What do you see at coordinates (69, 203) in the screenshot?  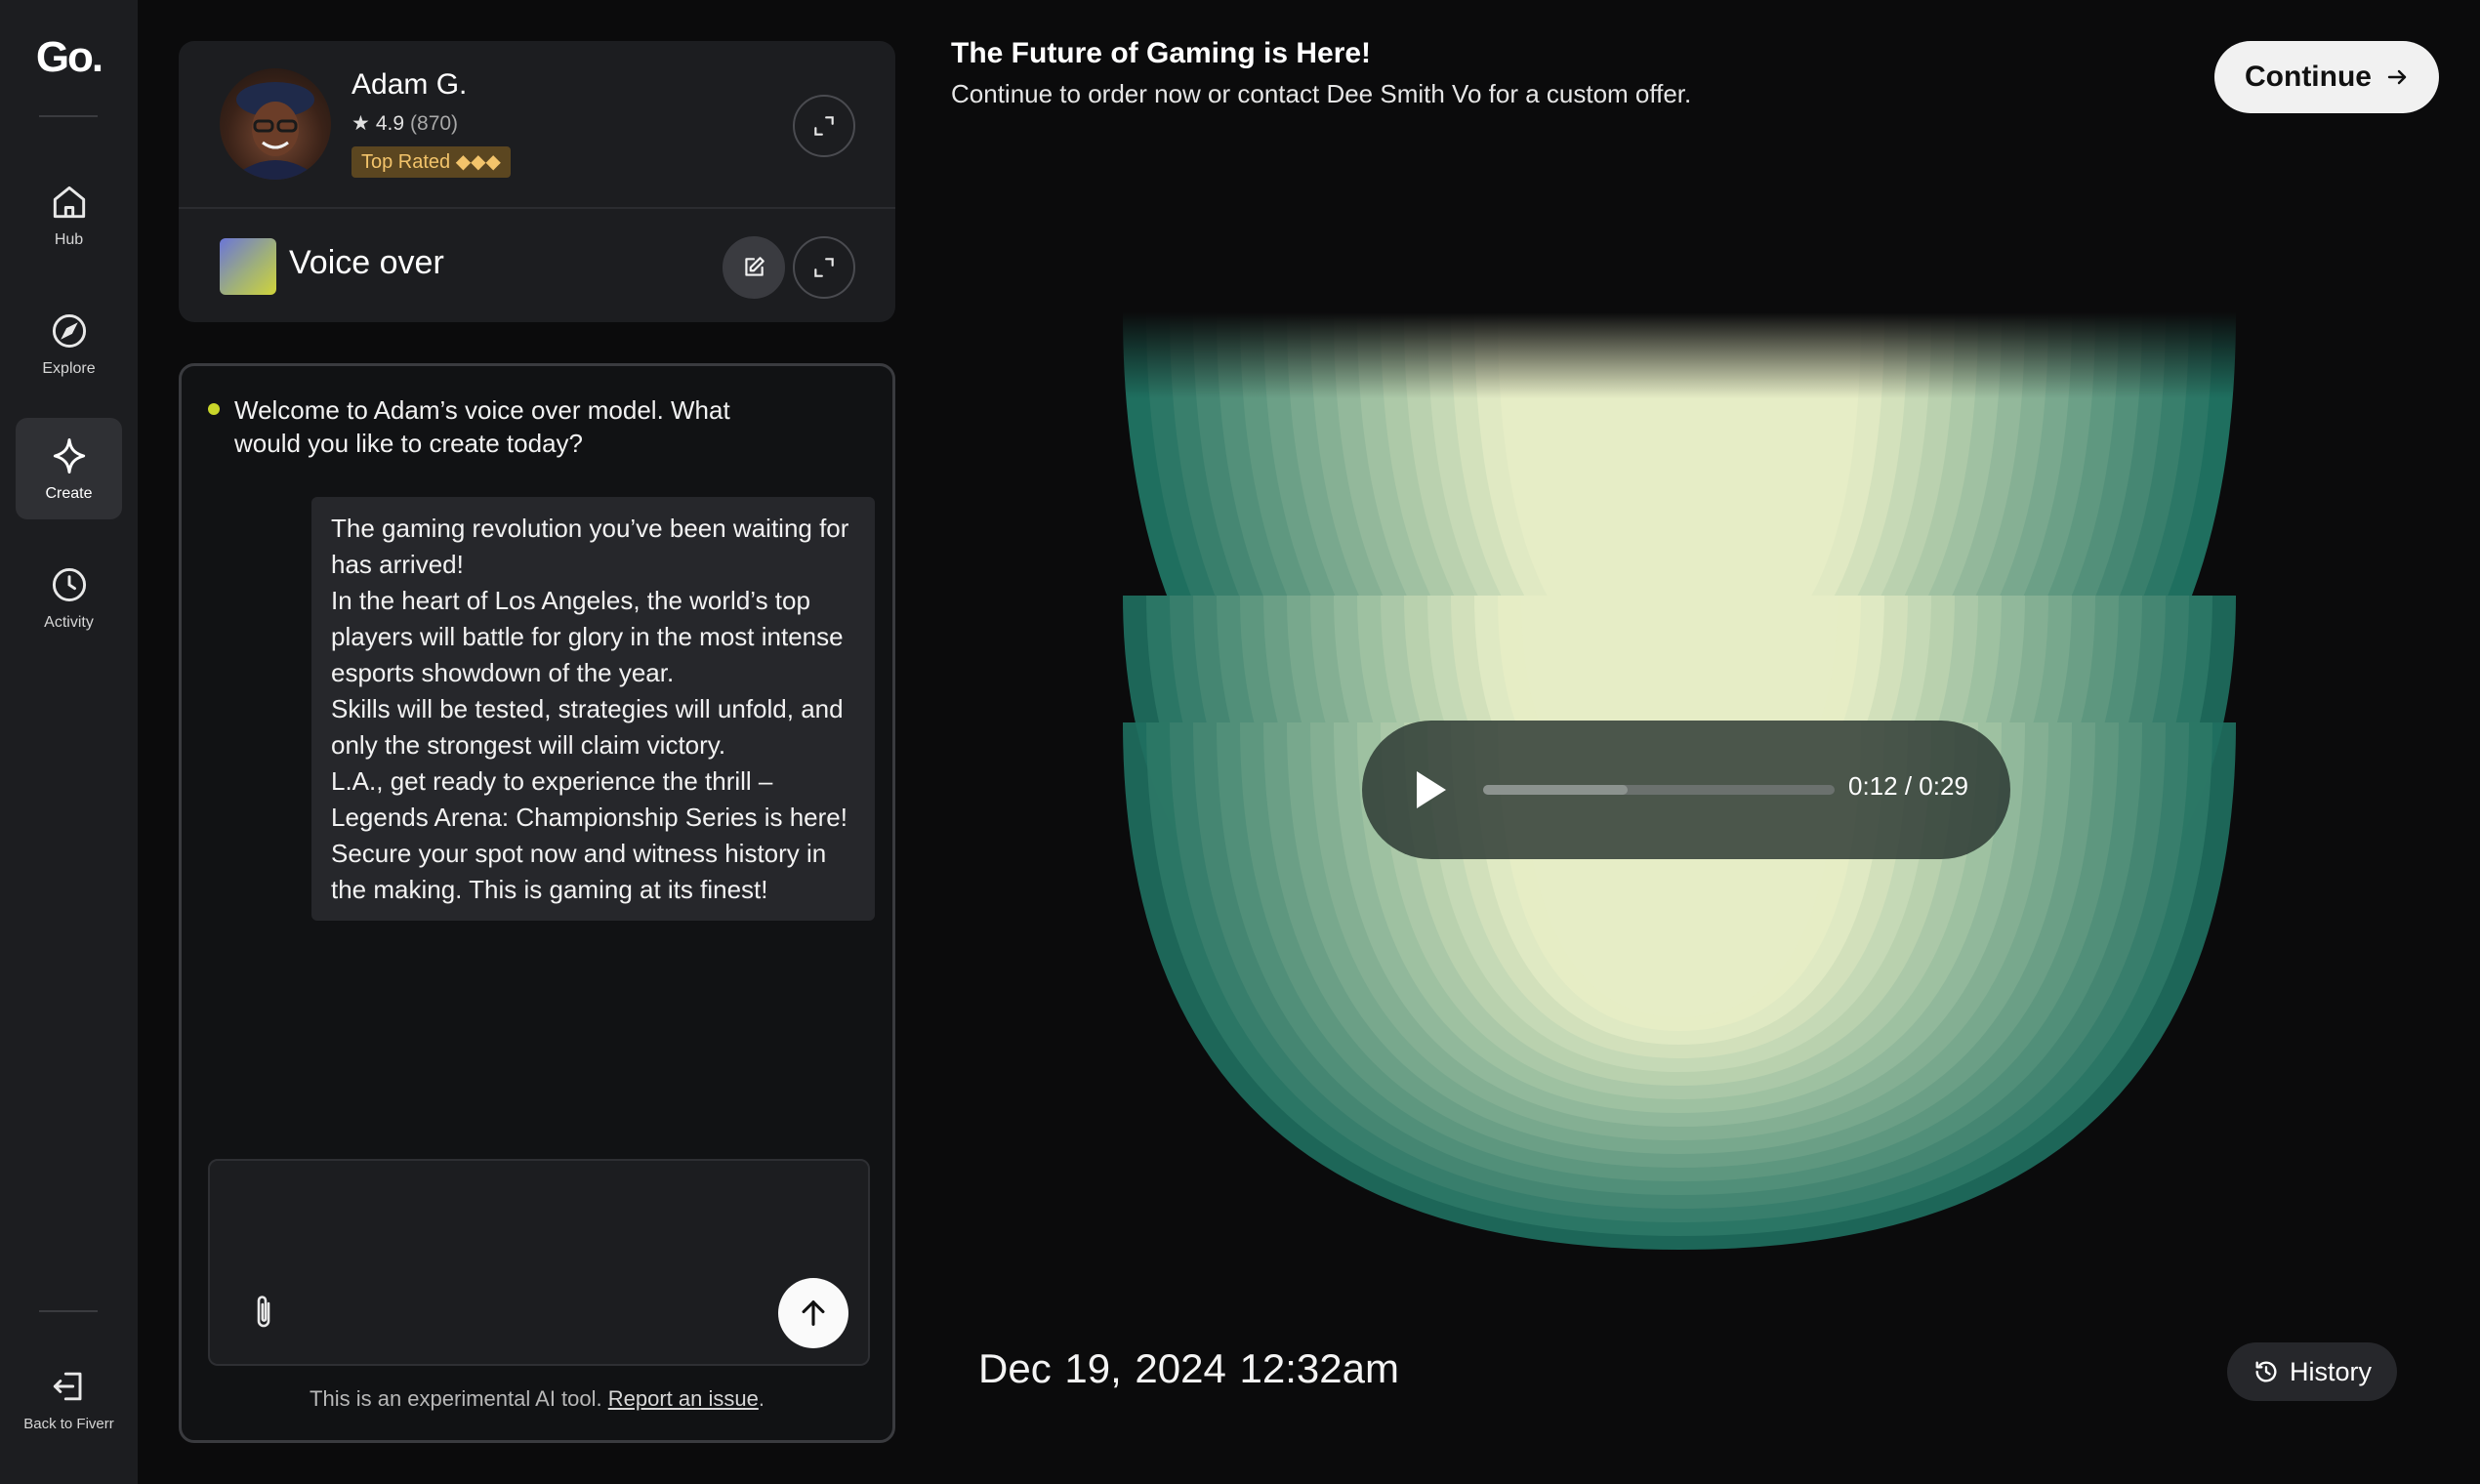 I see `home-icon` at bounding box center [69, 203].